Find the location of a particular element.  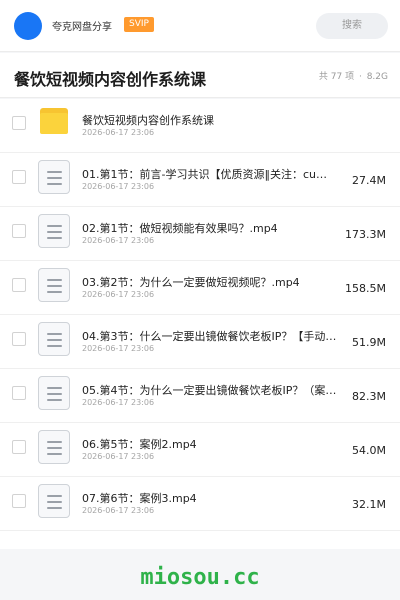

item-size: 51.9M is located at coordinates (369, 342).